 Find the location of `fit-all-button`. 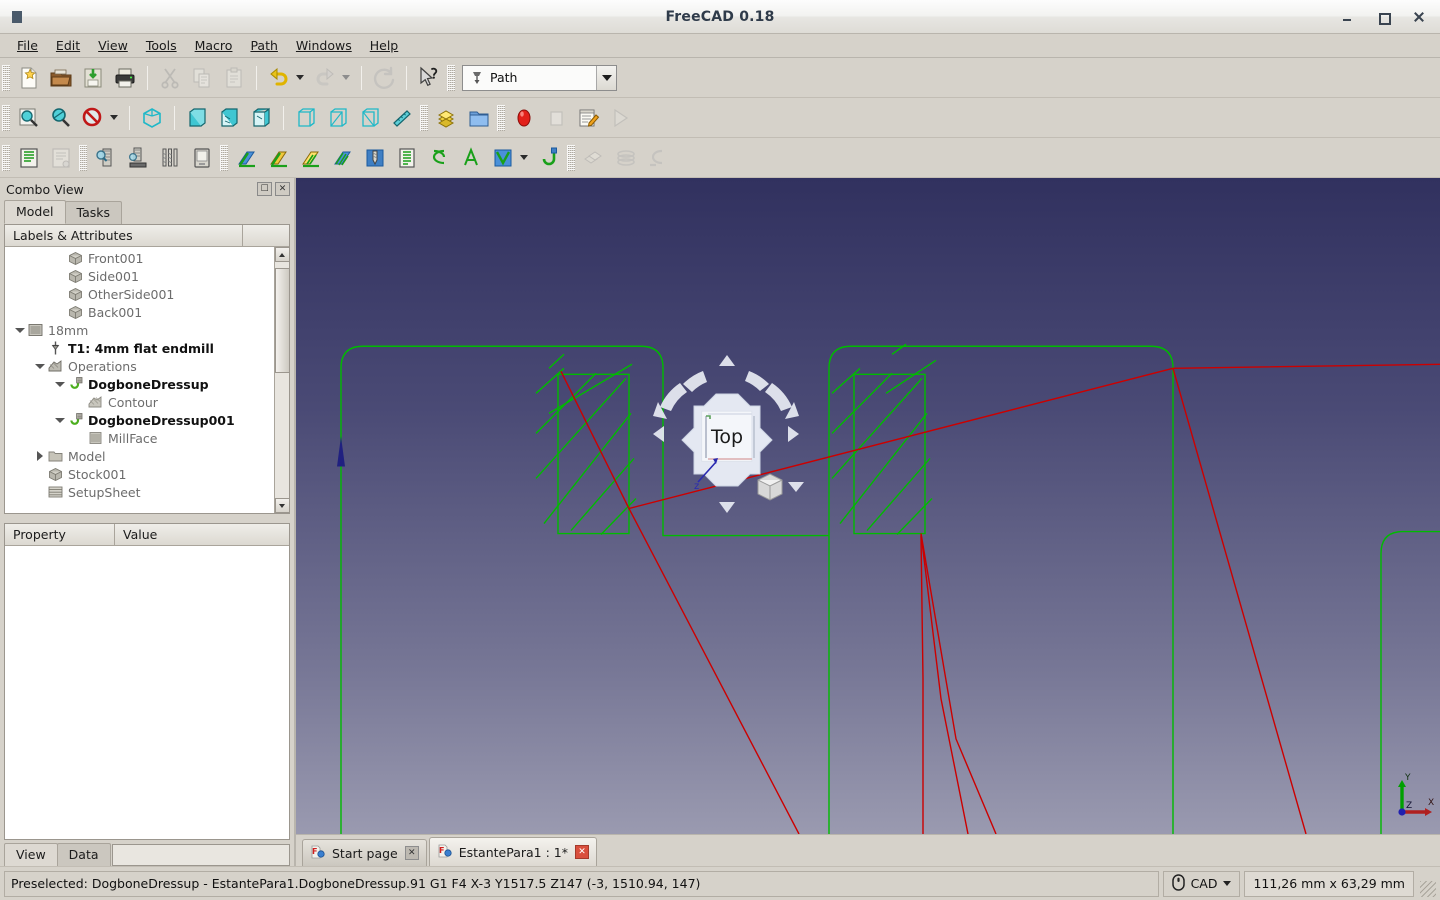

fit-all-button is located at coordinates (29, 118).